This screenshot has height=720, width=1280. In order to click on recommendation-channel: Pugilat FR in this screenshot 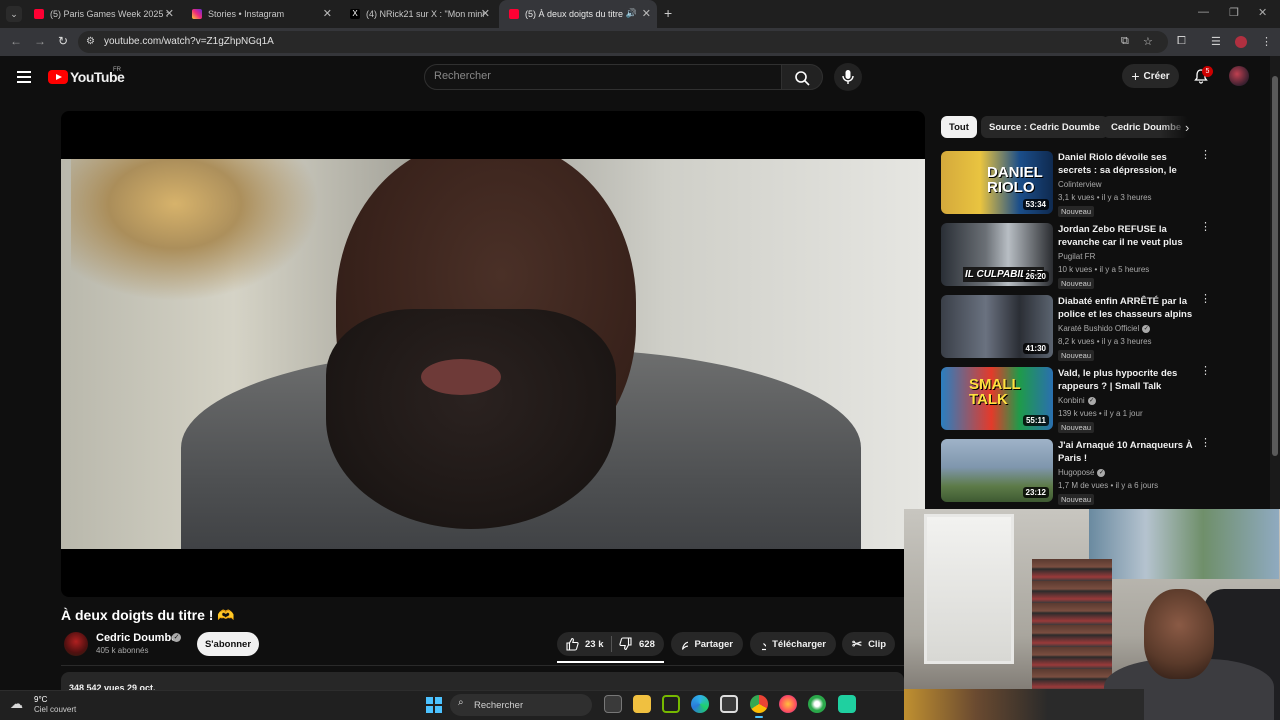, I will do `click(1076, 256)`.